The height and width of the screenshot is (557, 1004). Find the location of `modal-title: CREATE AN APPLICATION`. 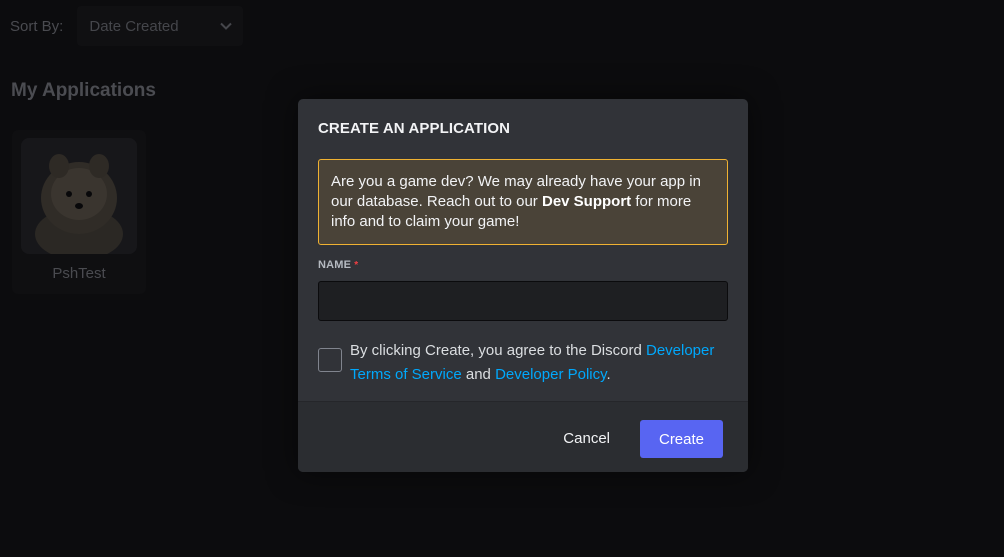

modal-title: CREATE AN APPLICATION is located at coordinates (414, 128).